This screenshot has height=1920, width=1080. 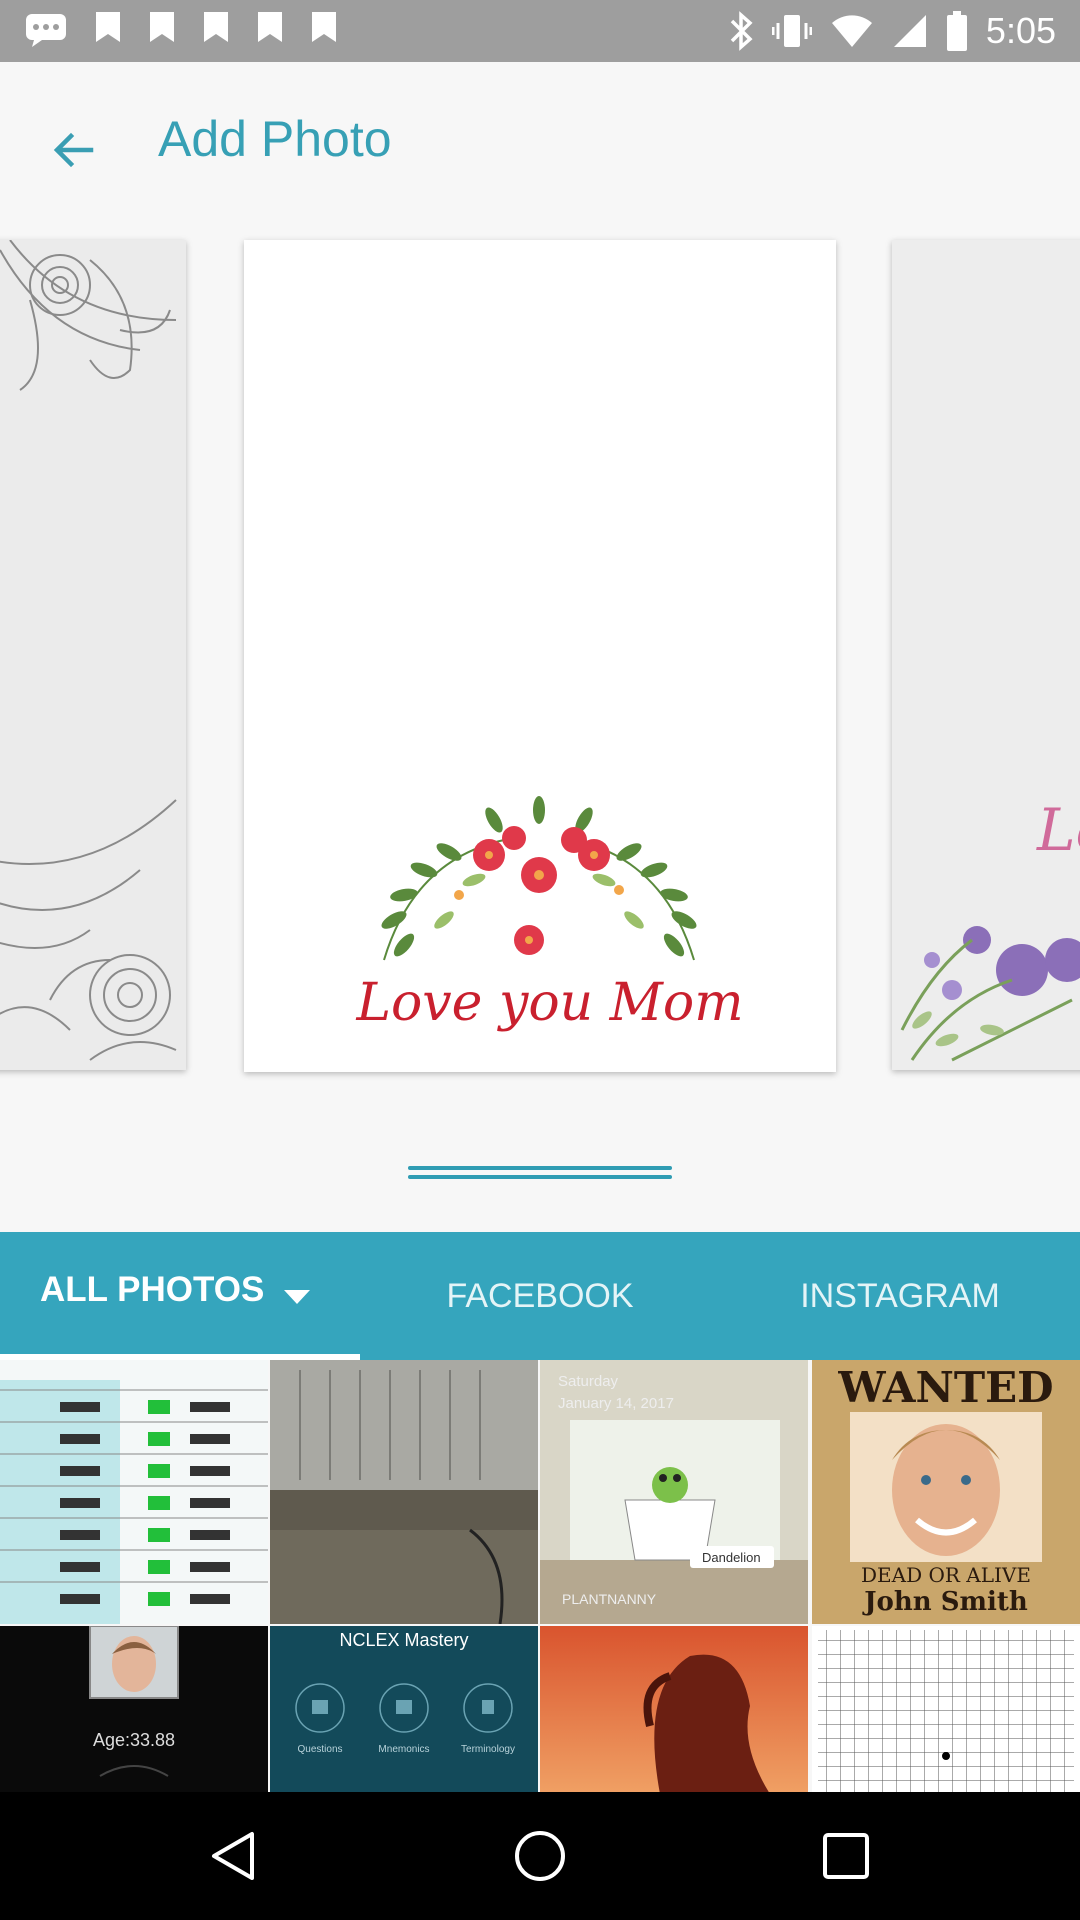 I want to click on status-right-icons: 5:05, so click(x=892, y=31).